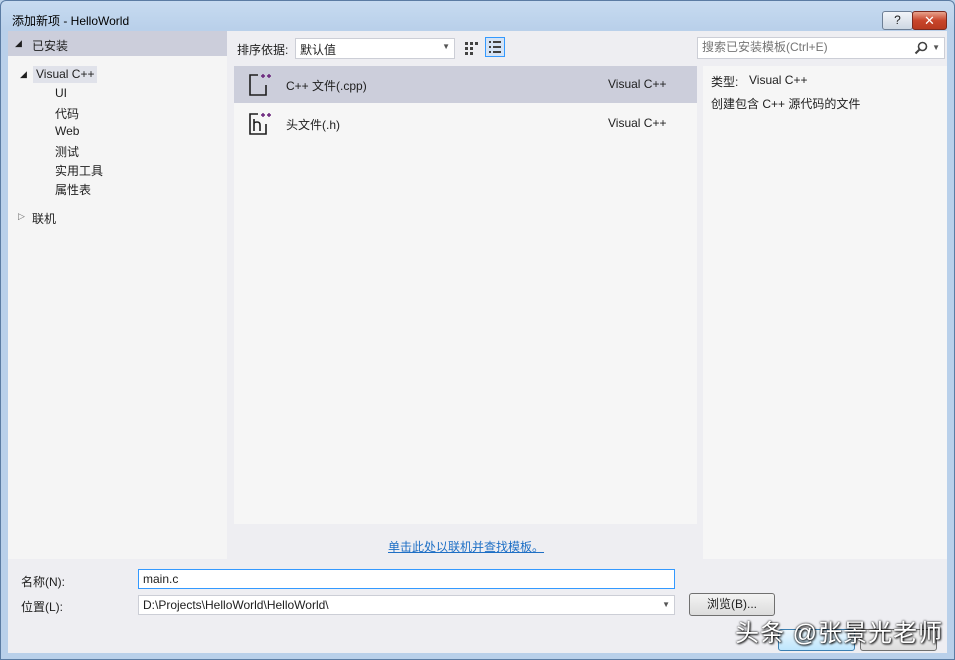  I want to click on search-input, so click(804, 47).